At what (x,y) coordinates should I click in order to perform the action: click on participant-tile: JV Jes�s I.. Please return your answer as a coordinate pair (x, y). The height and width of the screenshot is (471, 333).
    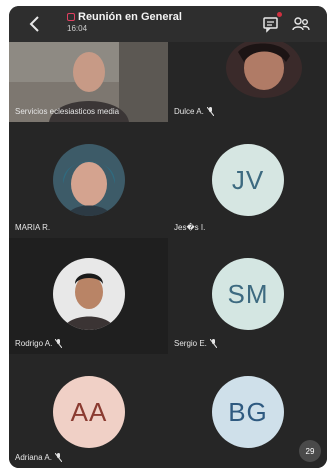
    Looking at the image, I should click on (247, 180).